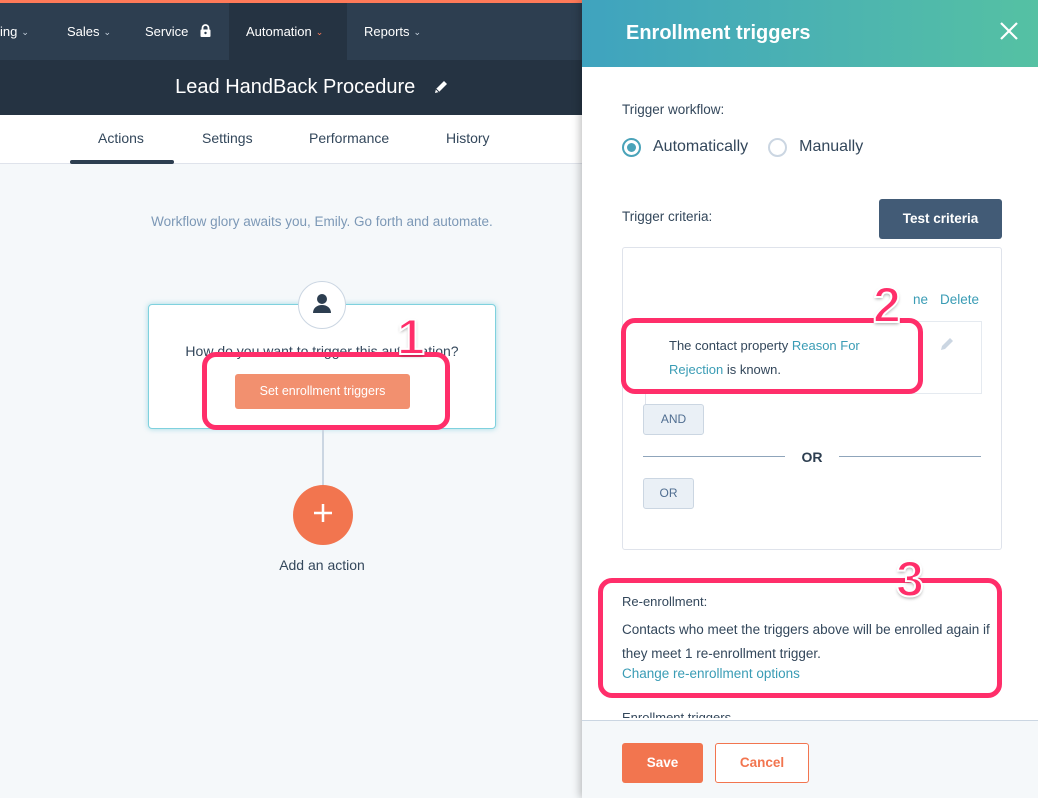 This screenshot has height=798, width=1038. Describe the element at coordinates (831, 147) in the screenshot. I see `radio-manually-label: Manually` at that location.